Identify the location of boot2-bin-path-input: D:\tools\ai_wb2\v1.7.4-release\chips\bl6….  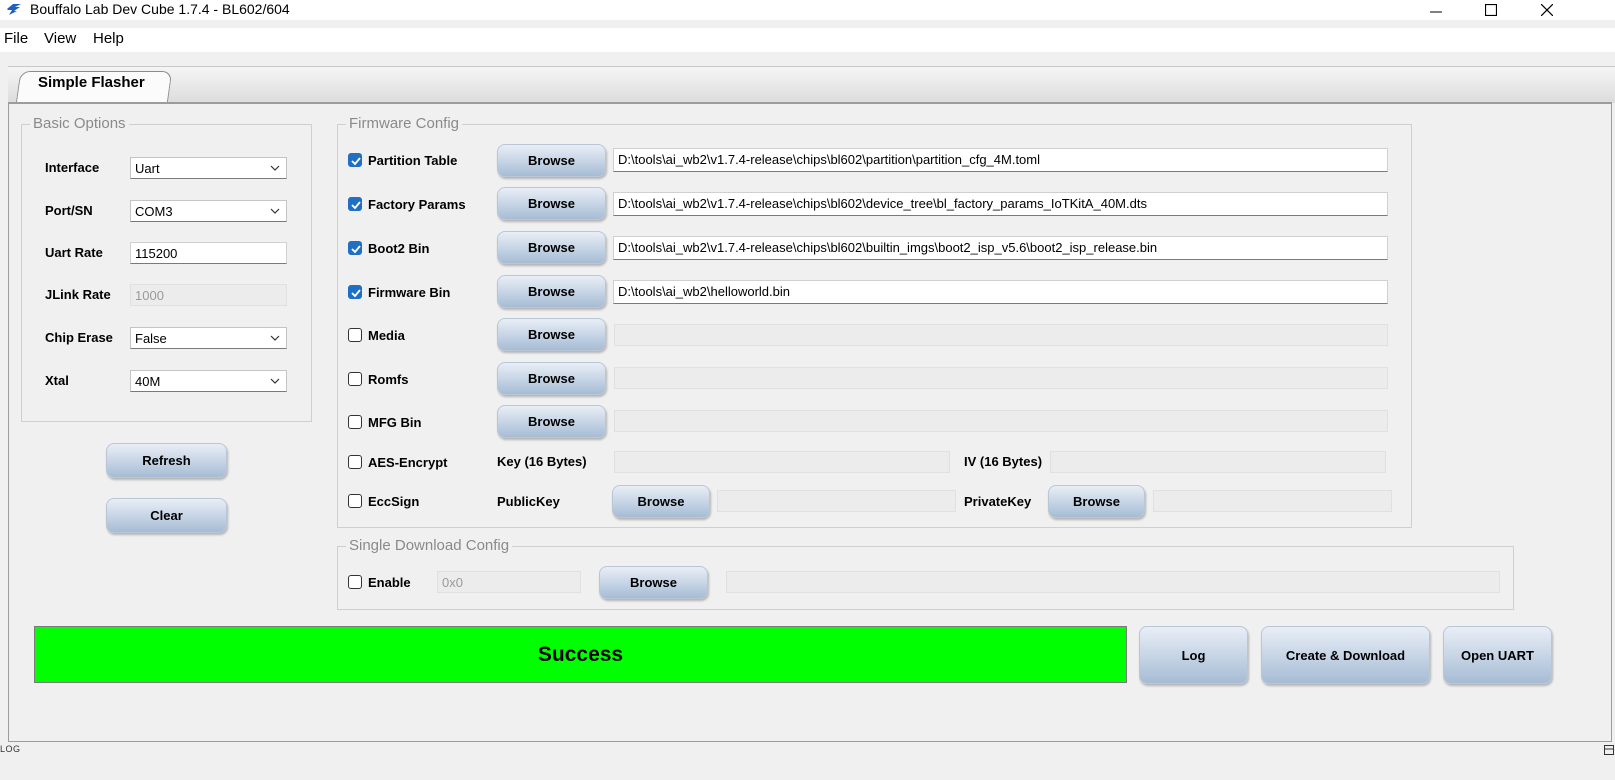
(1000, 248).